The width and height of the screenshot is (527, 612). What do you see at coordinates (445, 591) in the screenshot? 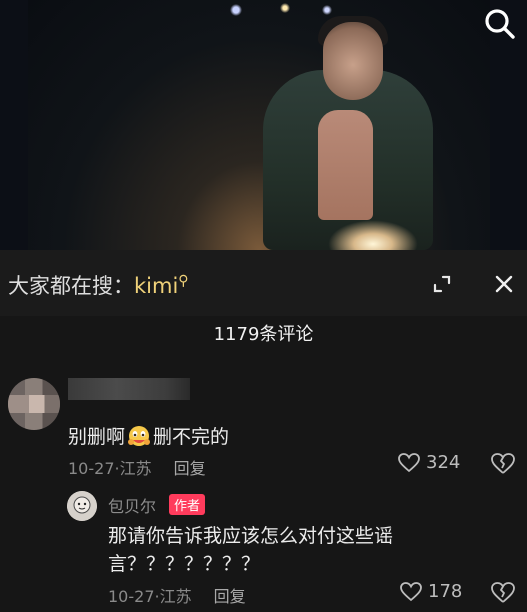
I see `reply-like-count: 178` at bounding box center [445, 591].